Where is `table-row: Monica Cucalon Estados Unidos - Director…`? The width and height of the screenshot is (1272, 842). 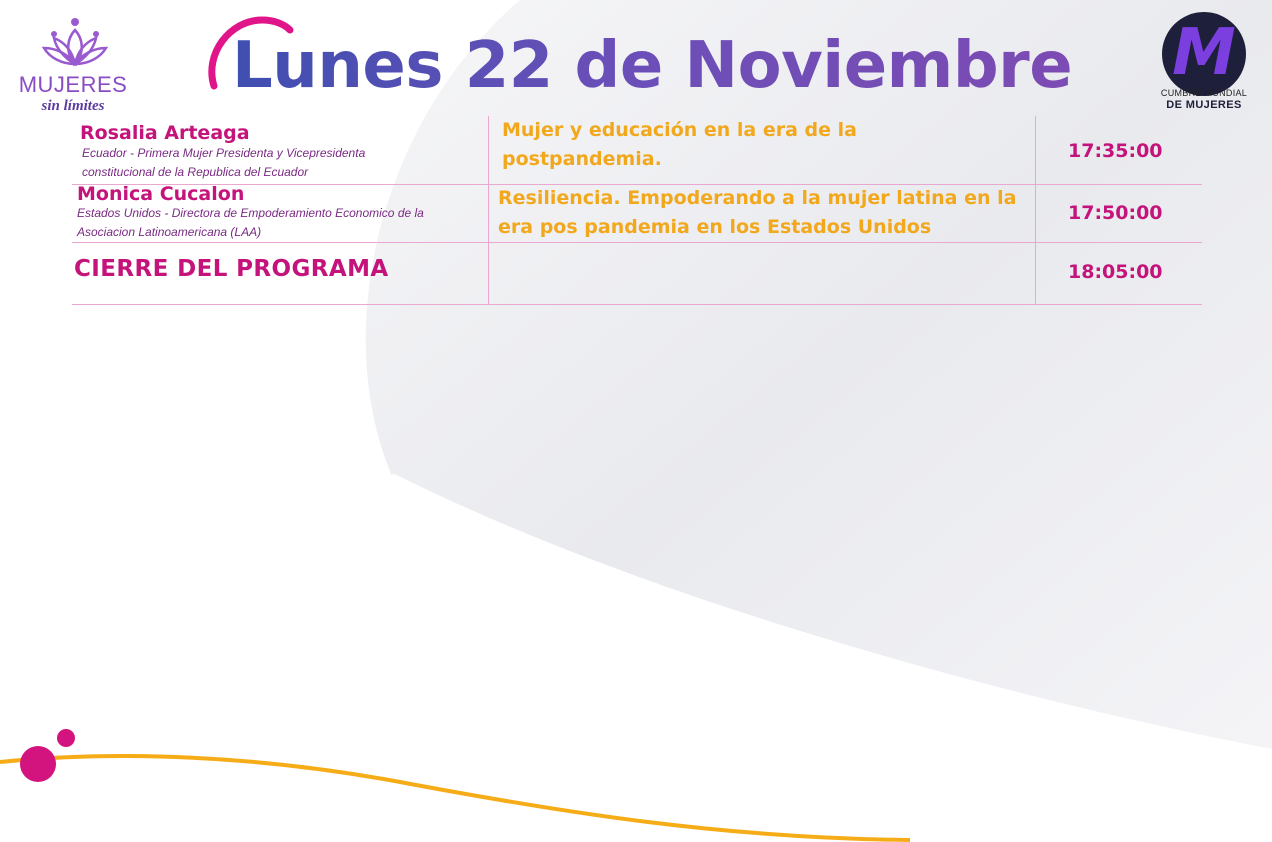 table-row: Monica Cucalon Estados Unidos - Director… is located at coordinates (637, 213).